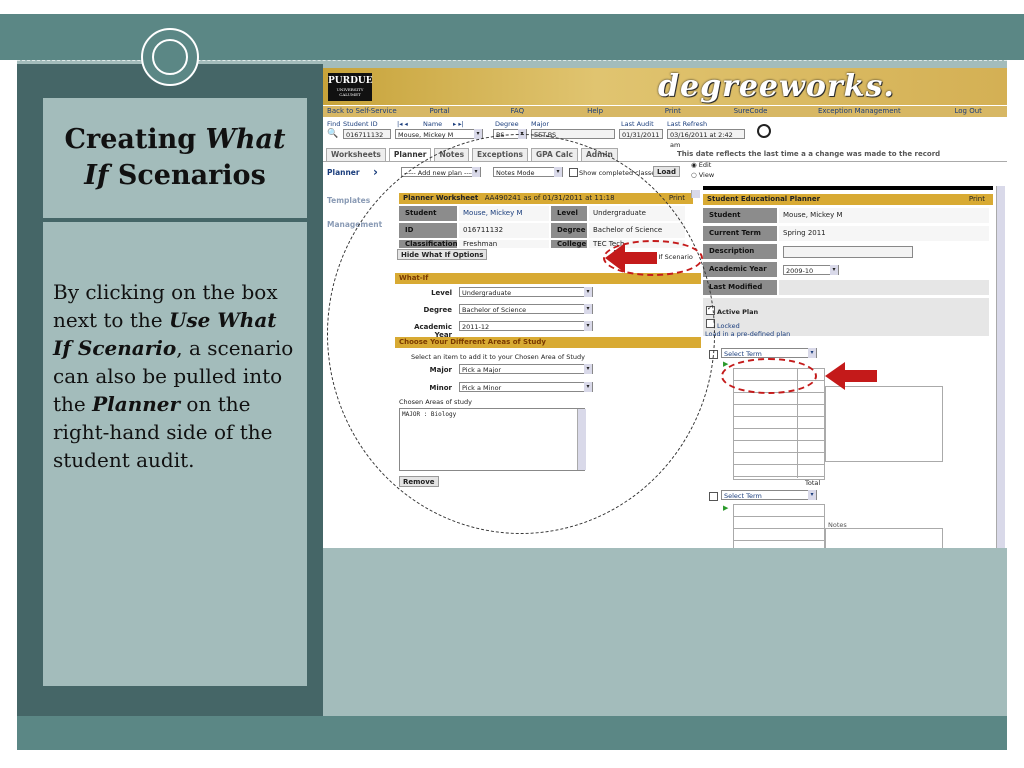 The width and height of the screenshot is (1024, 768). Describe the element at coordinates (741, 316) in the screenshot. I see `annotation-arrows` at that location.